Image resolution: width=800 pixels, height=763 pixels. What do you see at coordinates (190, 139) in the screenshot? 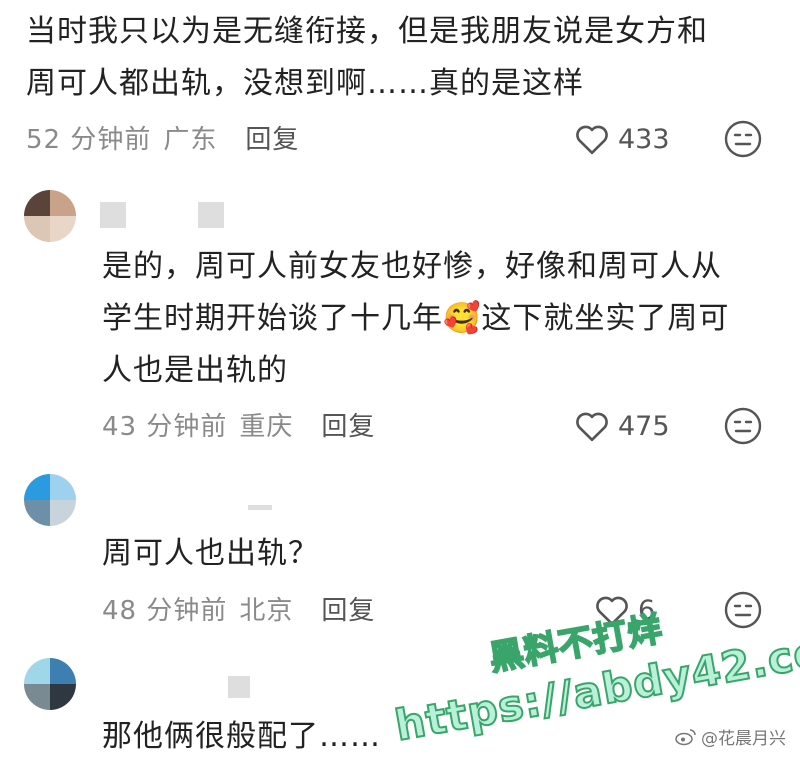
I see `comment-location: 广东` at bounding box center [190, 139].